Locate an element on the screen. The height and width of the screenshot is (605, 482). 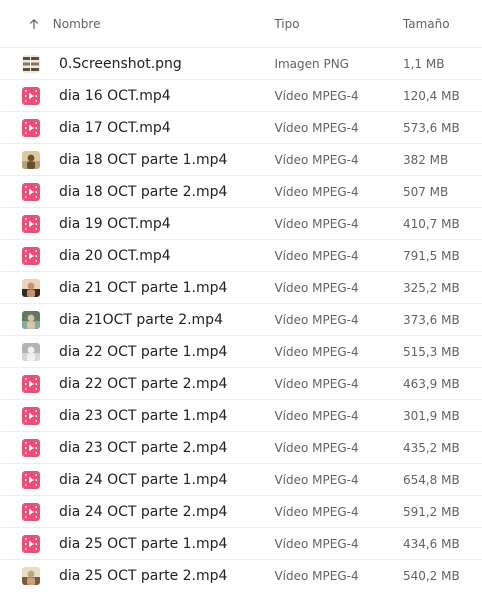
file-size: 410,7 MB is located at coordinates (431, 223).